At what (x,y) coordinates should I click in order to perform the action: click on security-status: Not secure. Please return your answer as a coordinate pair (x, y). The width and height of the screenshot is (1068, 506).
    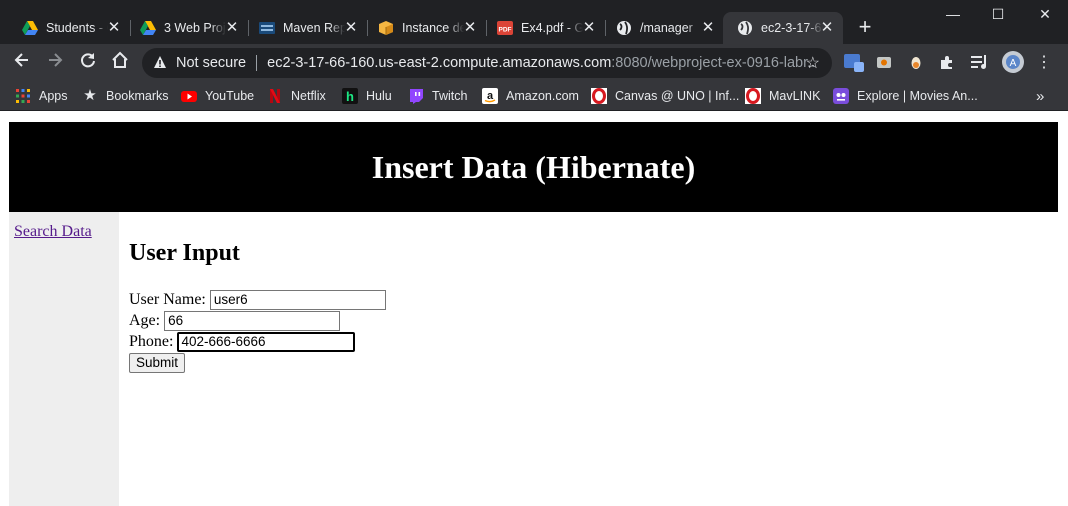
    Looking at the image, I should click on (211, 63).